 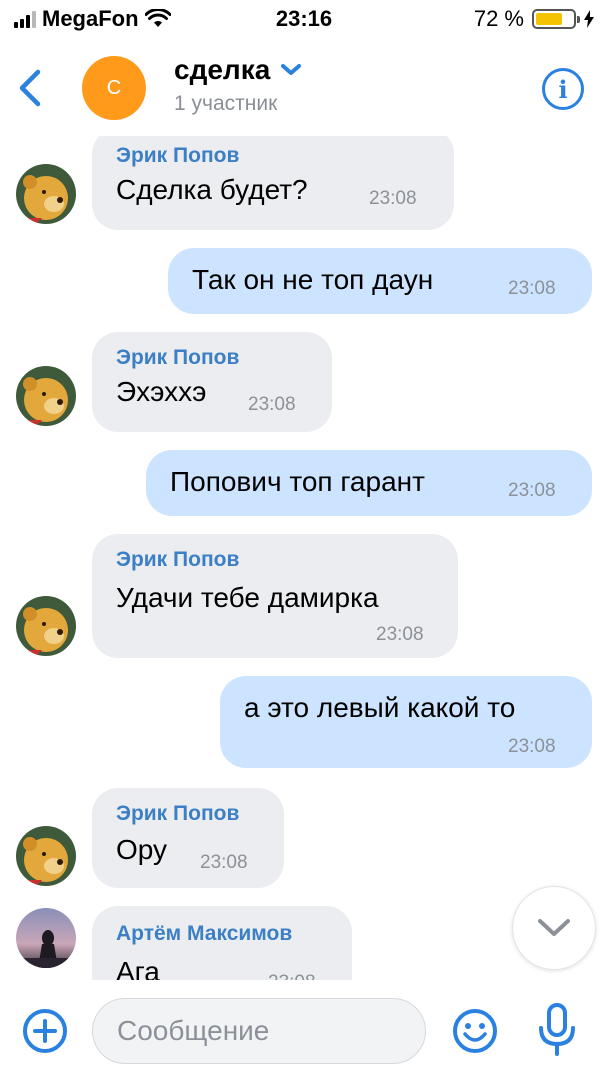 I want to click on status-bar: MegaFon 23:16 72 %, so click(x=304, y=20).